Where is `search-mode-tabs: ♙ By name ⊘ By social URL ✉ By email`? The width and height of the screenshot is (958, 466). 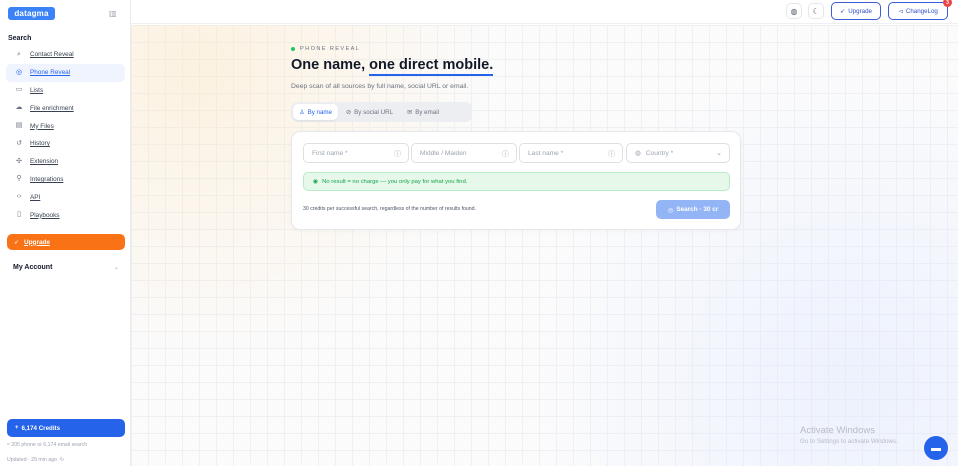 search-mode-tabs: ♙ By name ⊘ By social URL ✉ By email is located at coordinates (381, 112).